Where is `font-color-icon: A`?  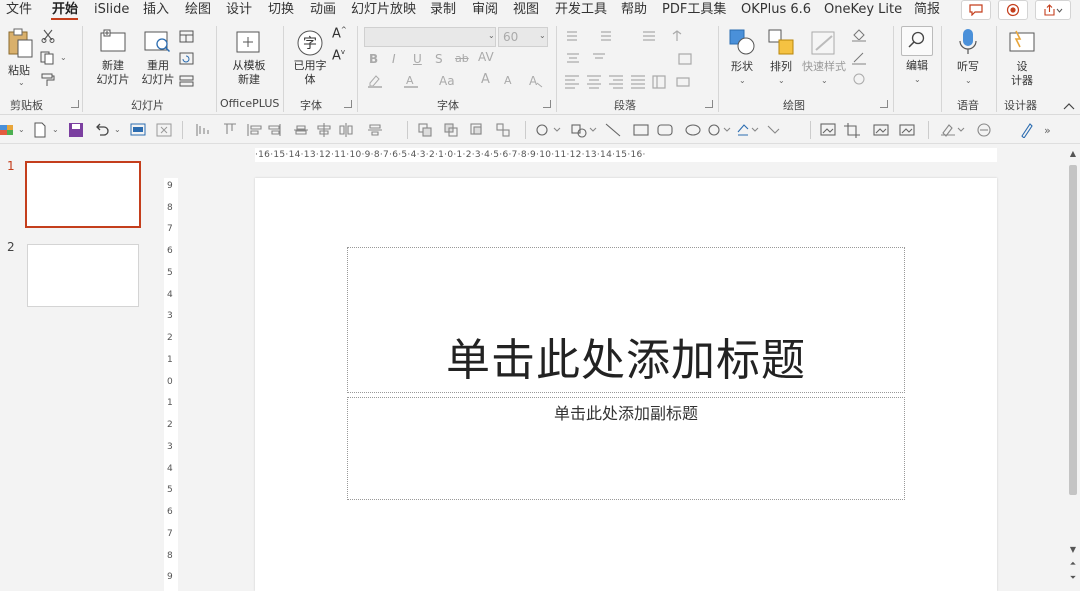 font-color-icon: A is located at coordinates (411, 81).